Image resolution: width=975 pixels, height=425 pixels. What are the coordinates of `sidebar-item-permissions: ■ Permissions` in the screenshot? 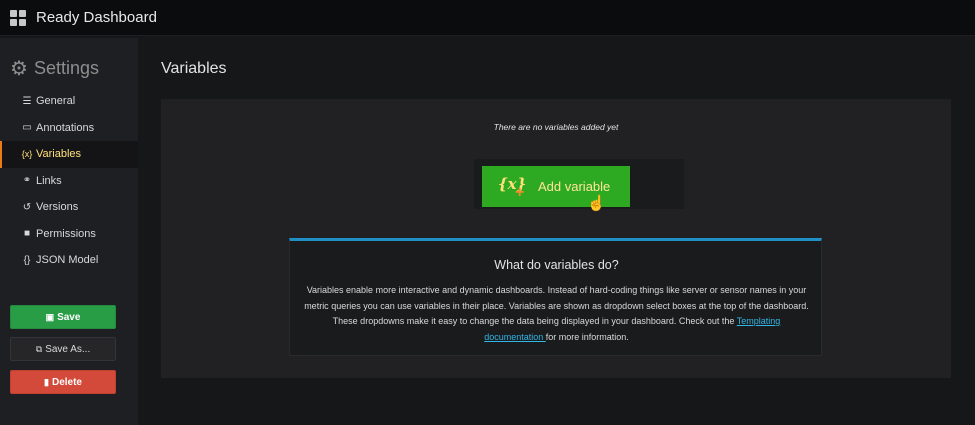 It's located at (69, 234).